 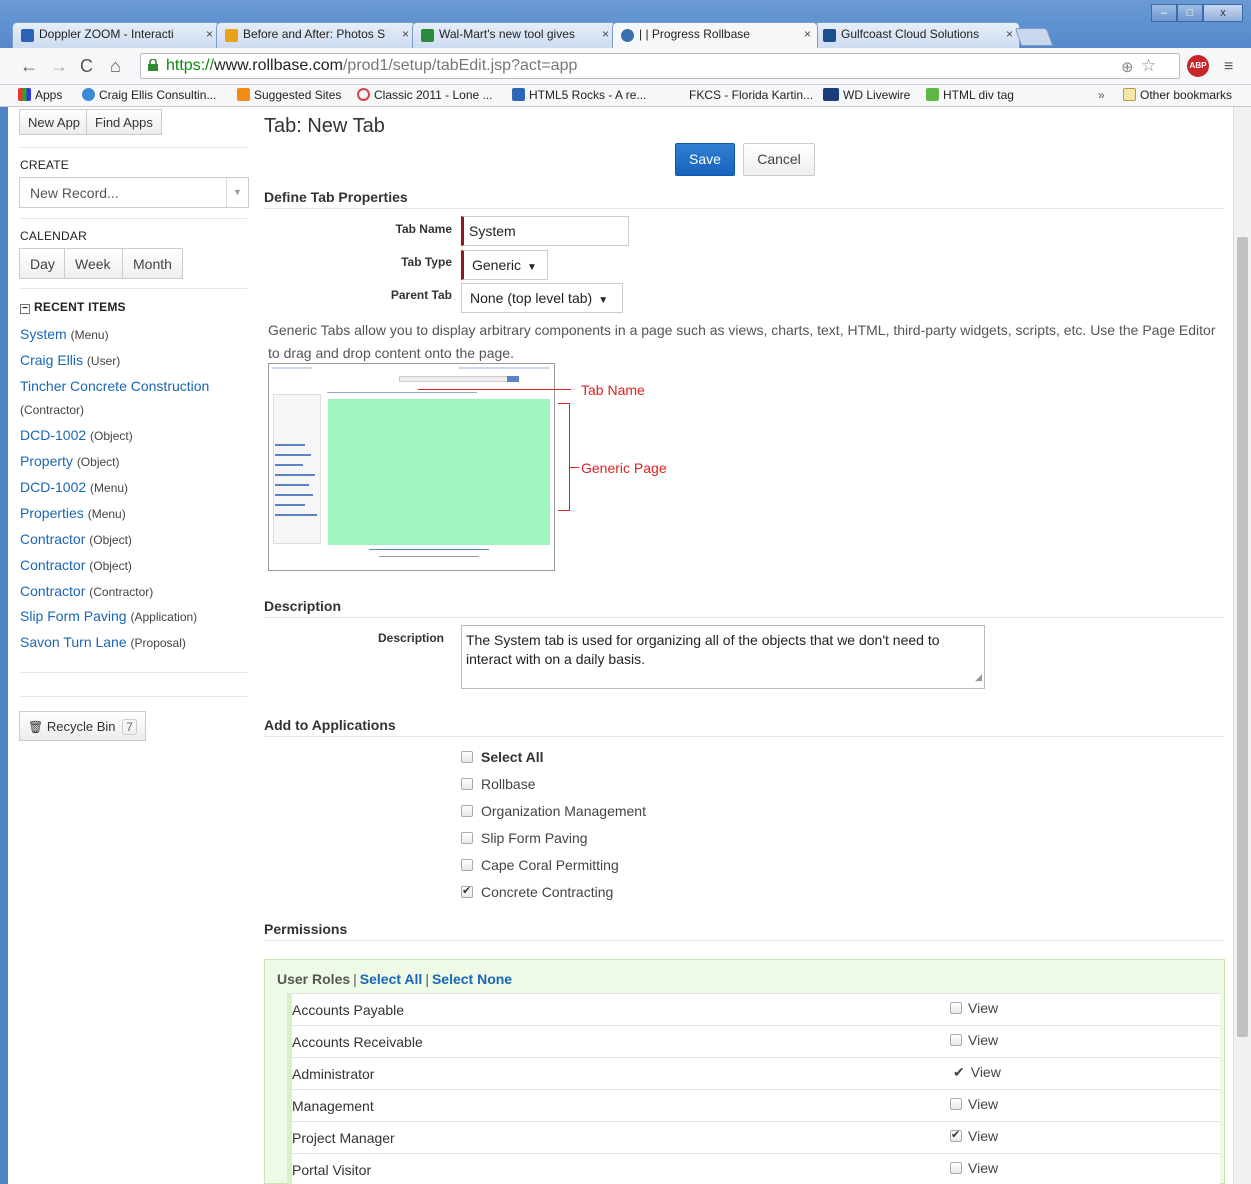 I want to click on minimize-icon: –, so click(x=1164, y=13).